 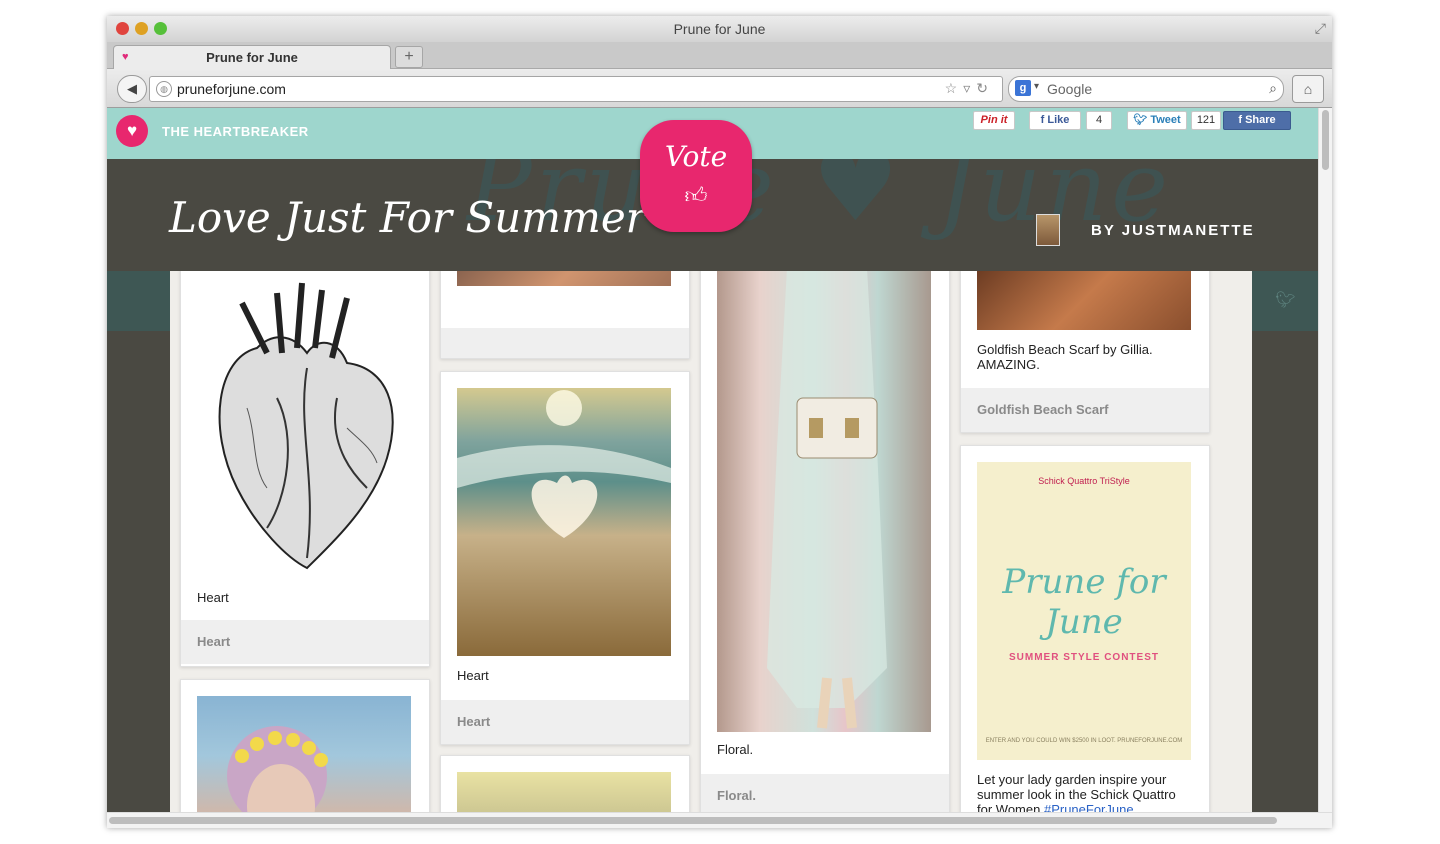 I want to click on url-actions: ☆▿↻, so click(x=969, y=88).